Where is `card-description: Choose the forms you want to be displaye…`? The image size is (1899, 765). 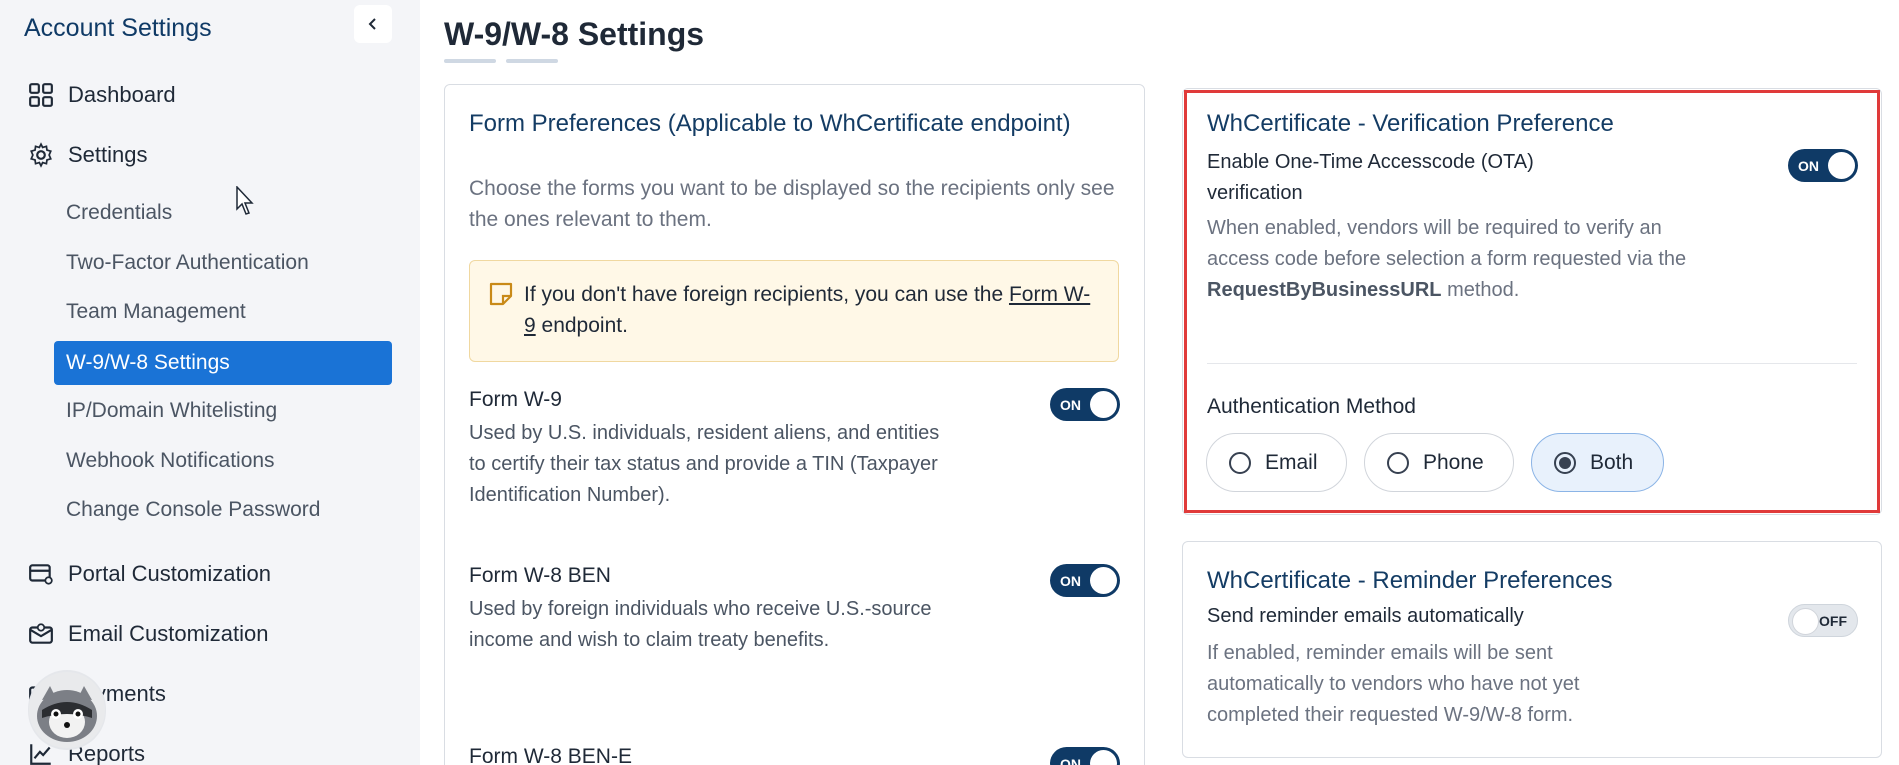
card-description: Choose the forms you want to be displaye… is located at coordinates (792, 204).